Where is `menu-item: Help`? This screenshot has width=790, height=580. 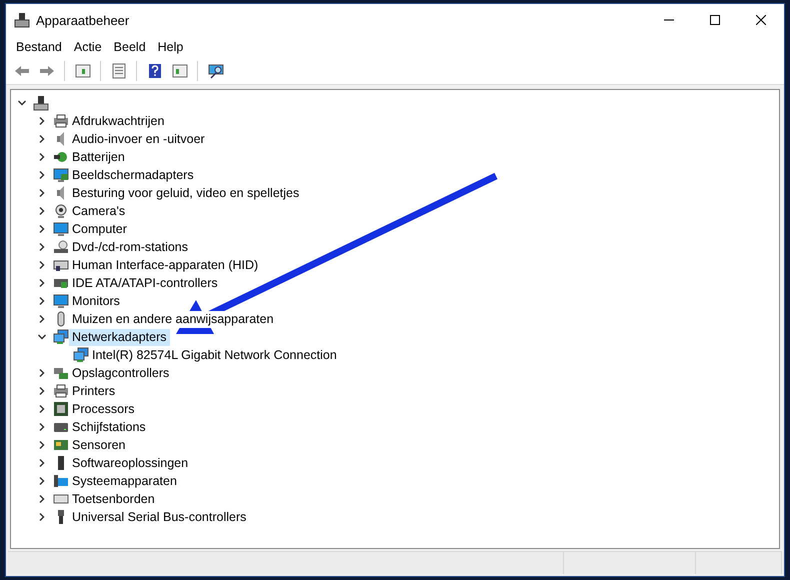
menu-item: Help is located at coordinates (171, 47).